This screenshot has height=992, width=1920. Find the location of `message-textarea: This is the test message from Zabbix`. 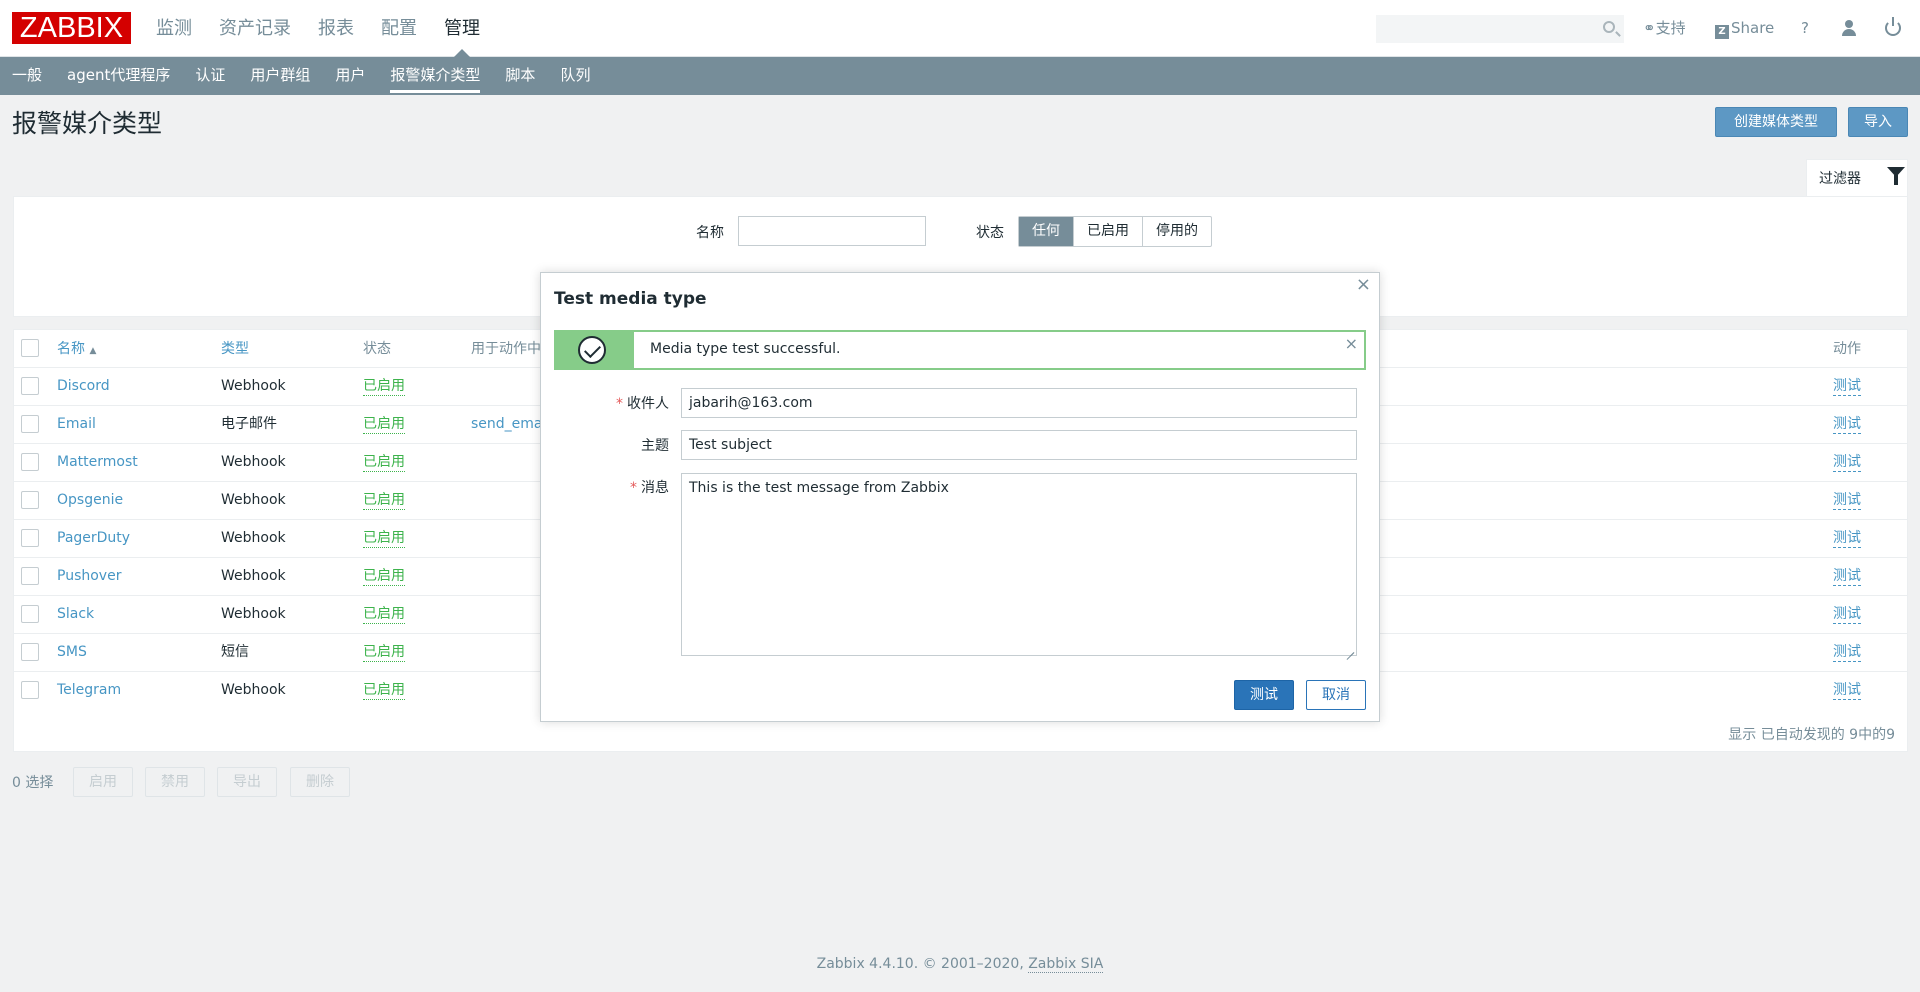

message-textarea: This is the test message from Zabbix is located at coordinates (1019, 564).